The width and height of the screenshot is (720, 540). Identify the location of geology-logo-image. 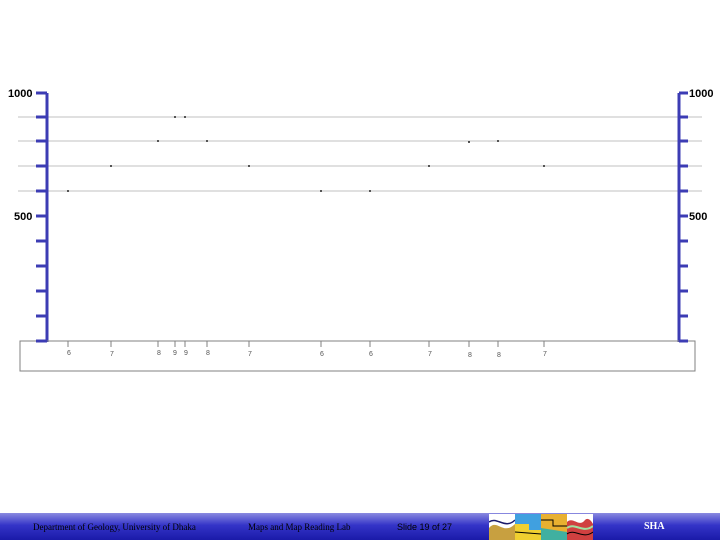
(541, 527).